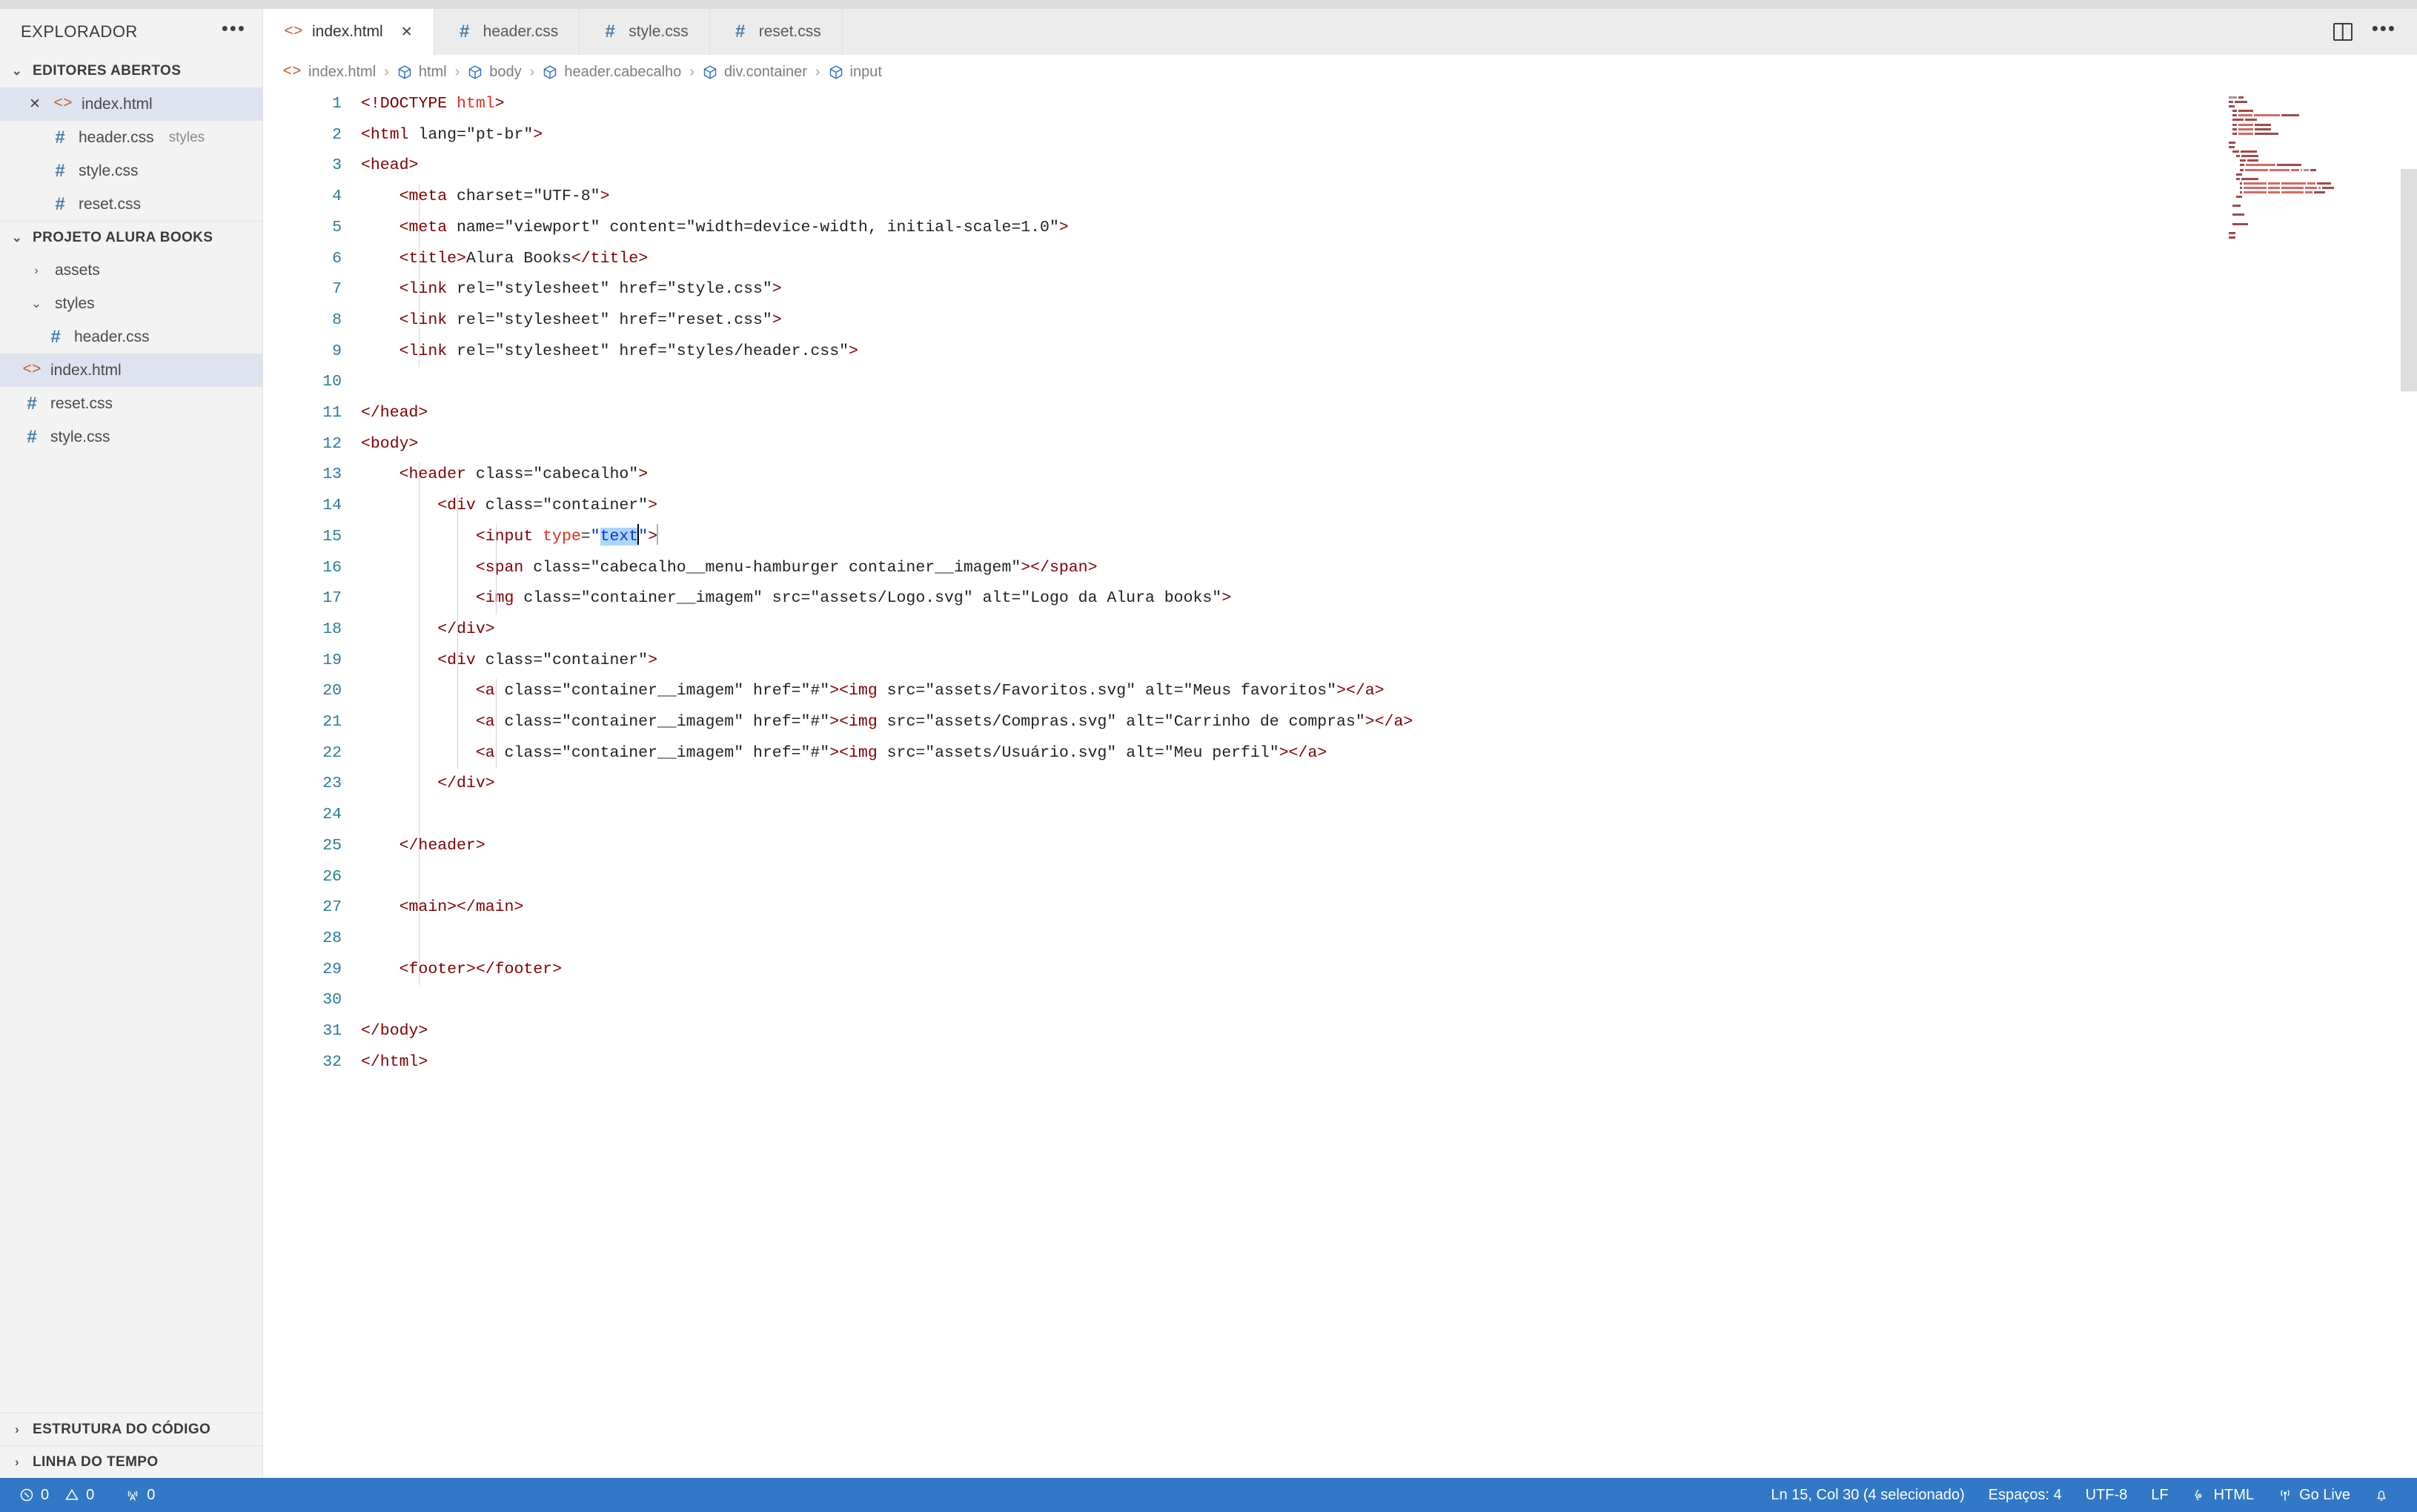 The width and height of the screenshot is (2417, 1512). Describe the element at coordinates (131, 104) in the screenshot. I see `open-editor-index-html: ✕ <> index.html` at that location.